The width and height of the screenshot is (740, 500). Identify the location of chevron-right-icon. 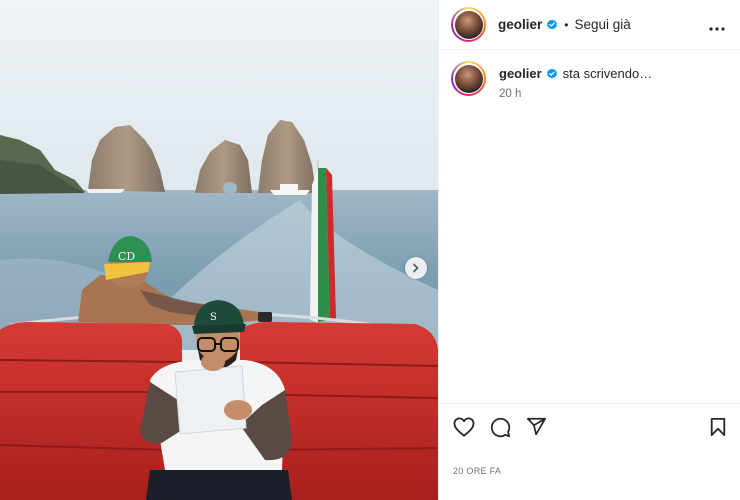
(416, 268).